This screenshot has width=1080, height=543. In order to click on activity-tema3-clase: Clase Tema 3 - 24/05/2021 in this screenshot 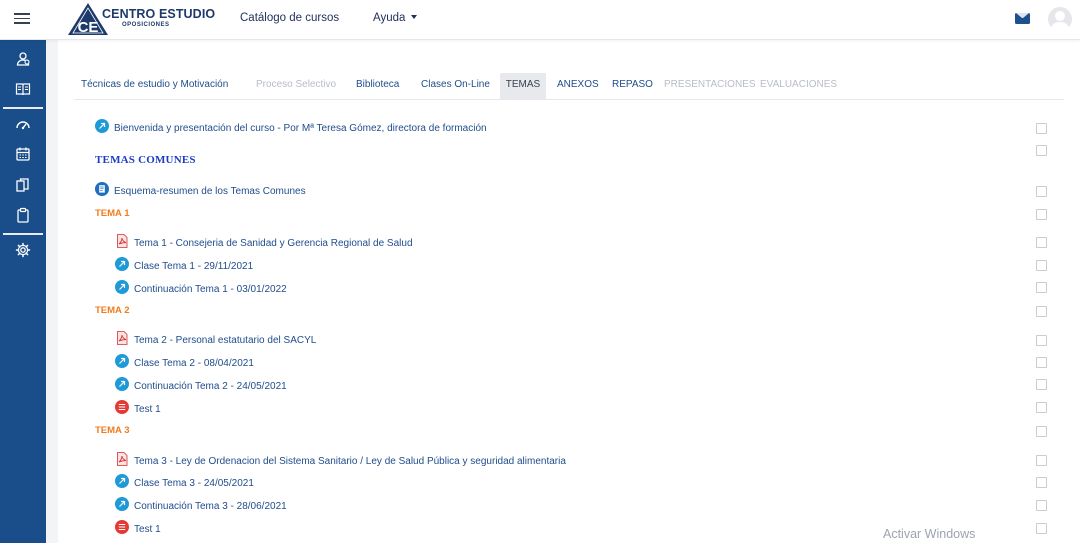, I will do `click(184, 483)`.